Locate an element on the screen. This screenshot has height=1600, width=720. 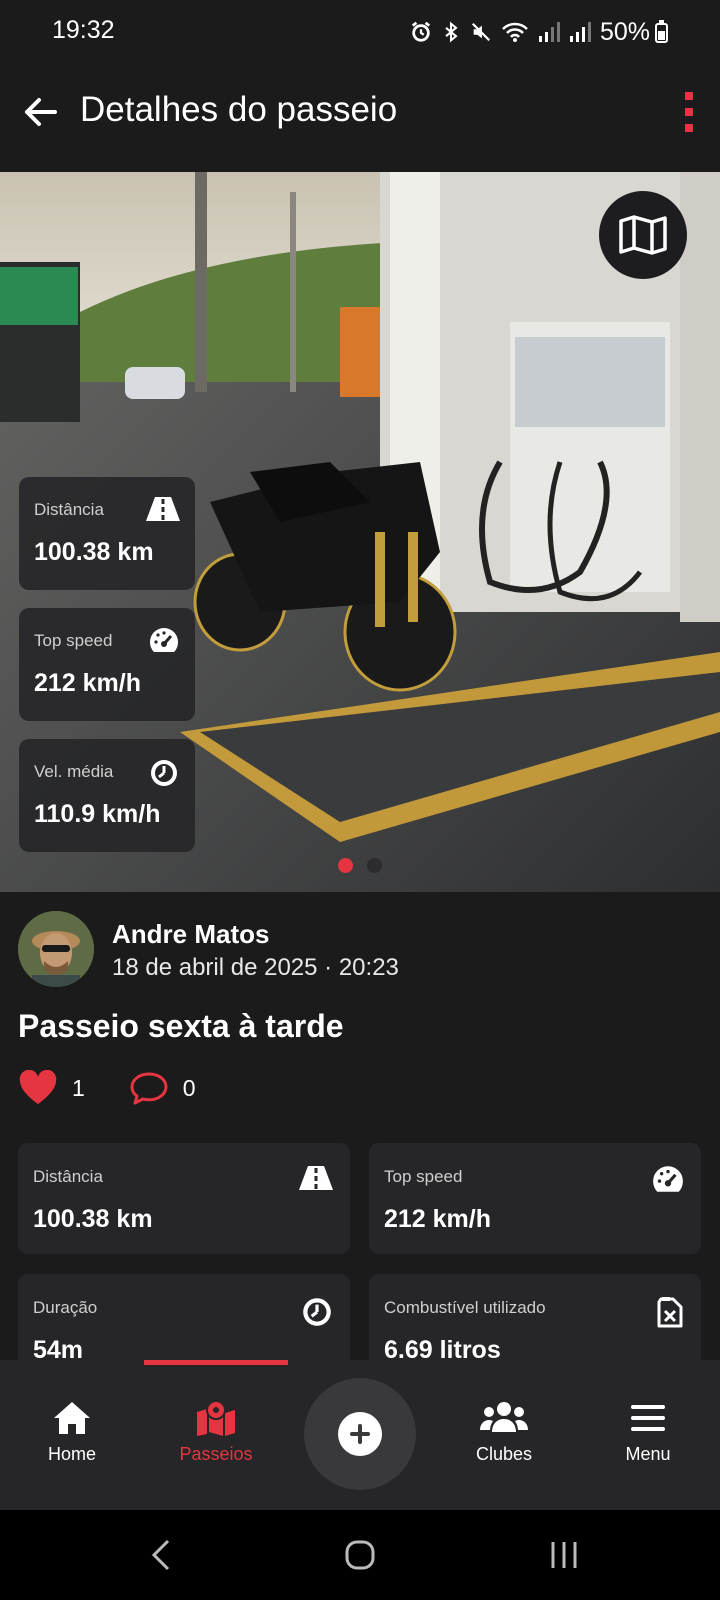
map-icon is located at coordinates (643, 235).